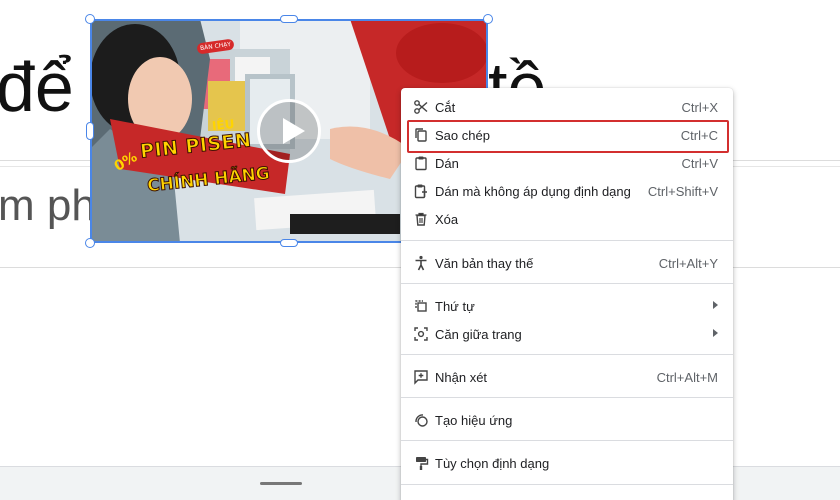 The image size is (840, 500). Describe the element at coordinates (492, 463) in the screenshot. I see `menu-item-label: Tùy chọn định dạng` at that location.